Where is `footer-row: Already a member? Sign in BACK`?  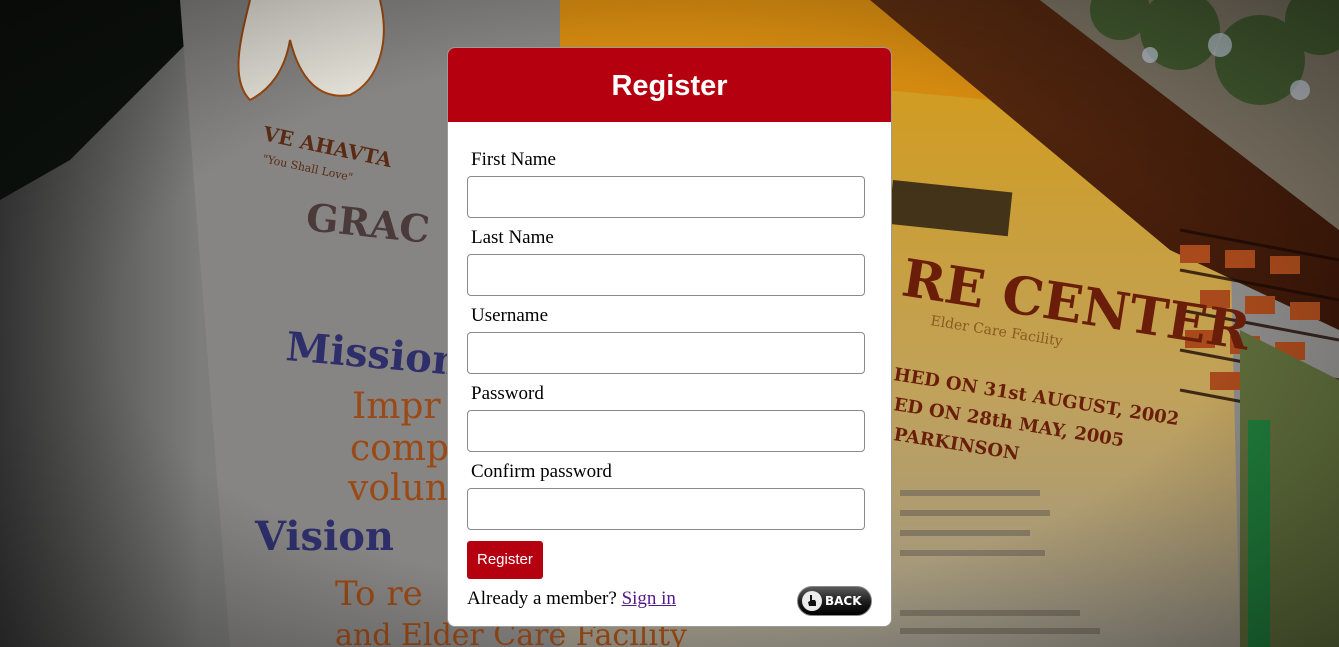 footer-row: Already a member? Sign in BACK is located at coordinates (669, 605).